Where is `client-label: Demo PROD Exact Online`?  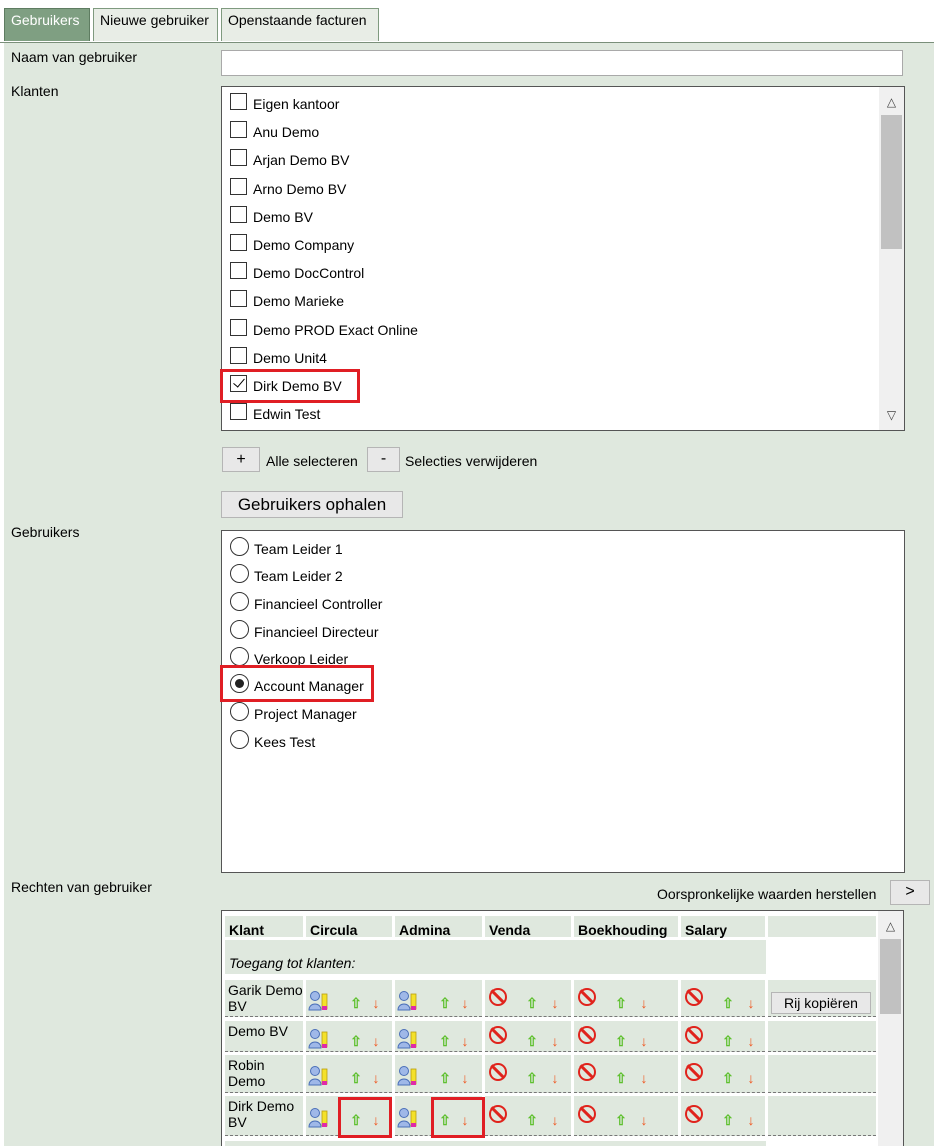
client-label: Demo PROD Exact Online is located at coordinates (335, 330).